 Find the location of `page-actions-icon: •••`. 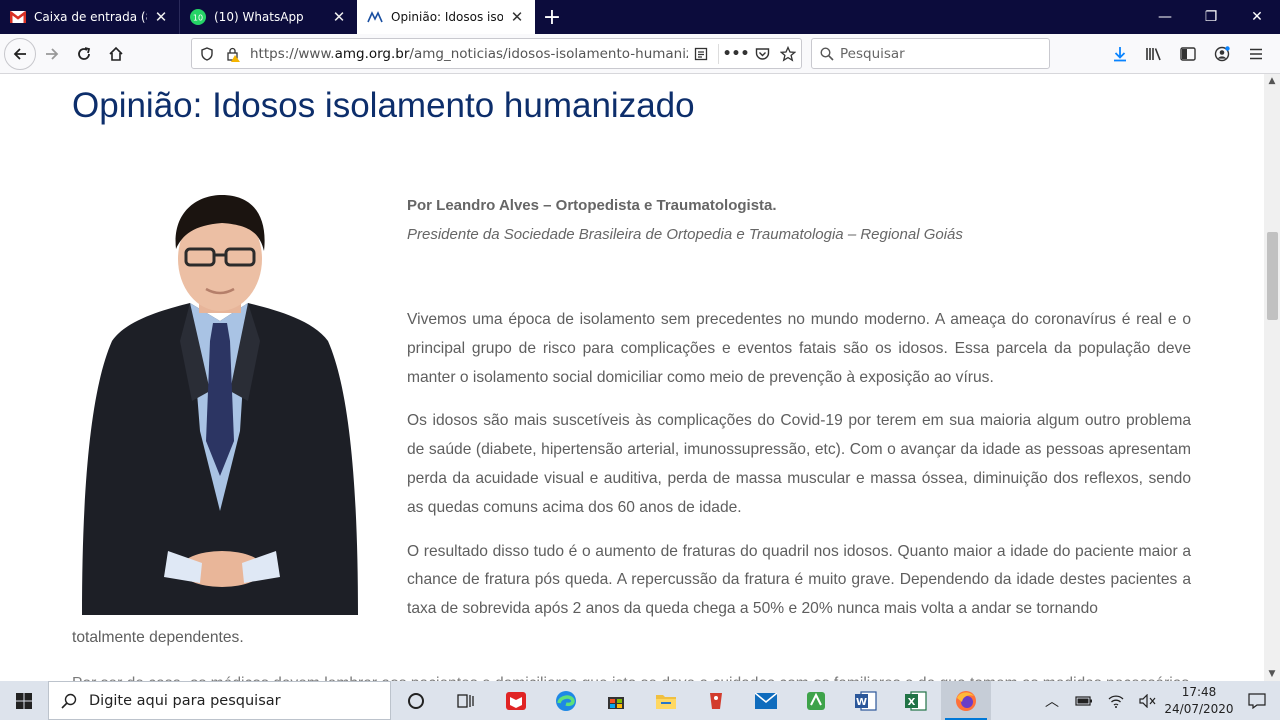

page-actions-icon: ••• is located at coordinates (736, 54).